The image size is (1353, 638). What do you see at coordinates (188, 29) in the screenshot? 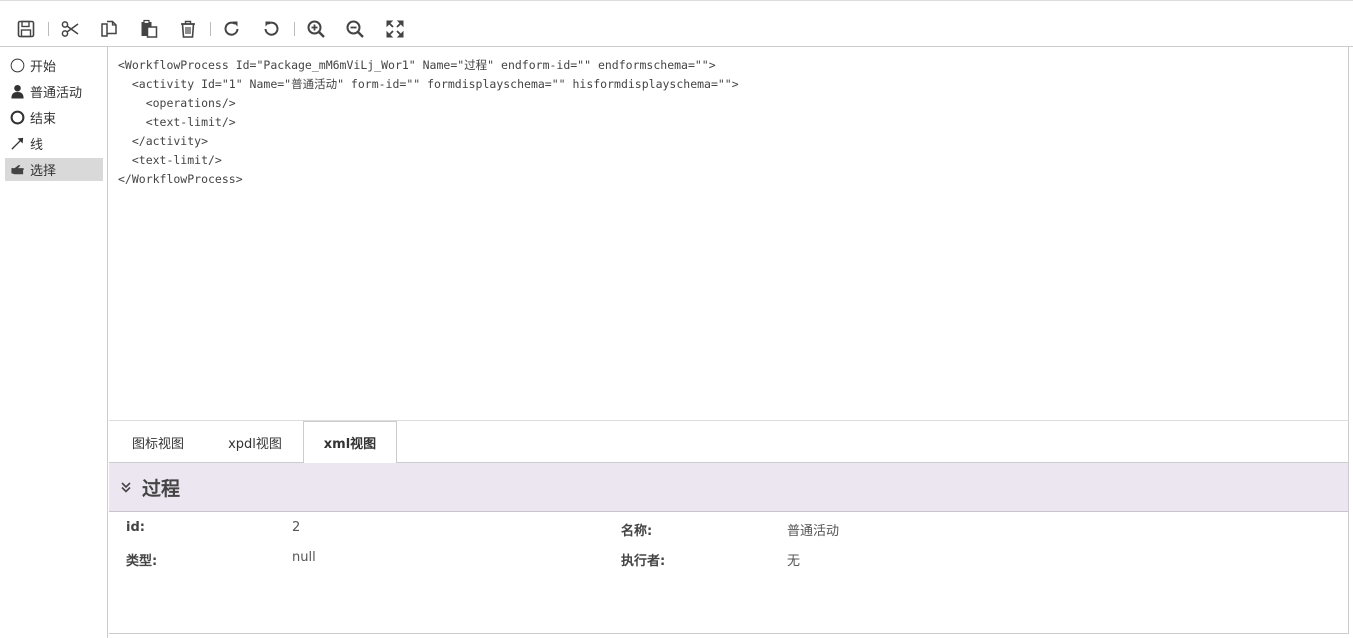
I see `delete-icon` at bounding box center [188, 29].